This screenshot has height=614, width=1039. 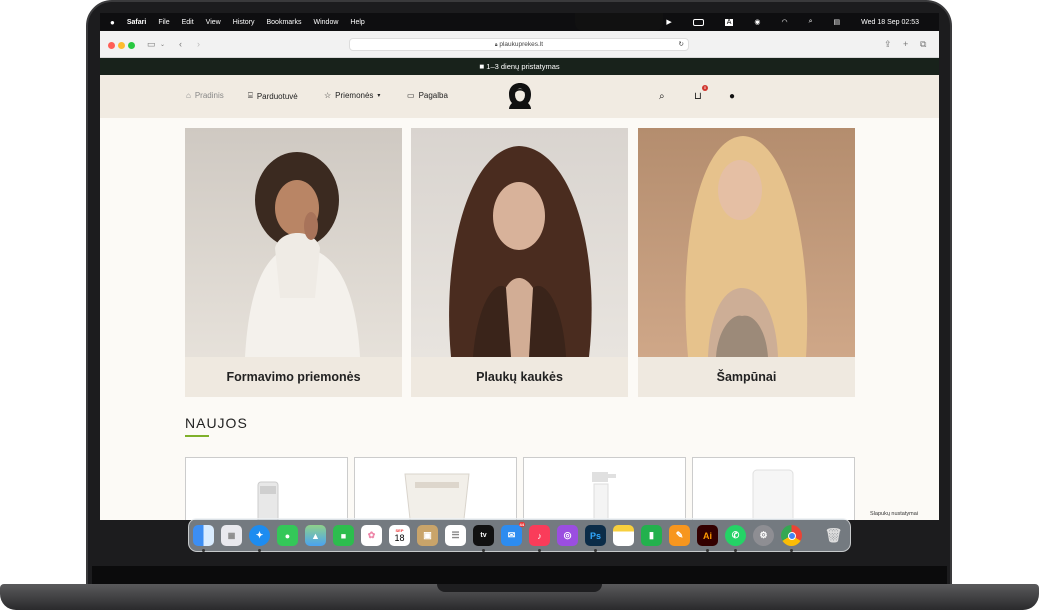 What do you see at coordinates (259, 535) in the screenshot?
I see `safari-icon: ✦` at bounding box center [259, 535].